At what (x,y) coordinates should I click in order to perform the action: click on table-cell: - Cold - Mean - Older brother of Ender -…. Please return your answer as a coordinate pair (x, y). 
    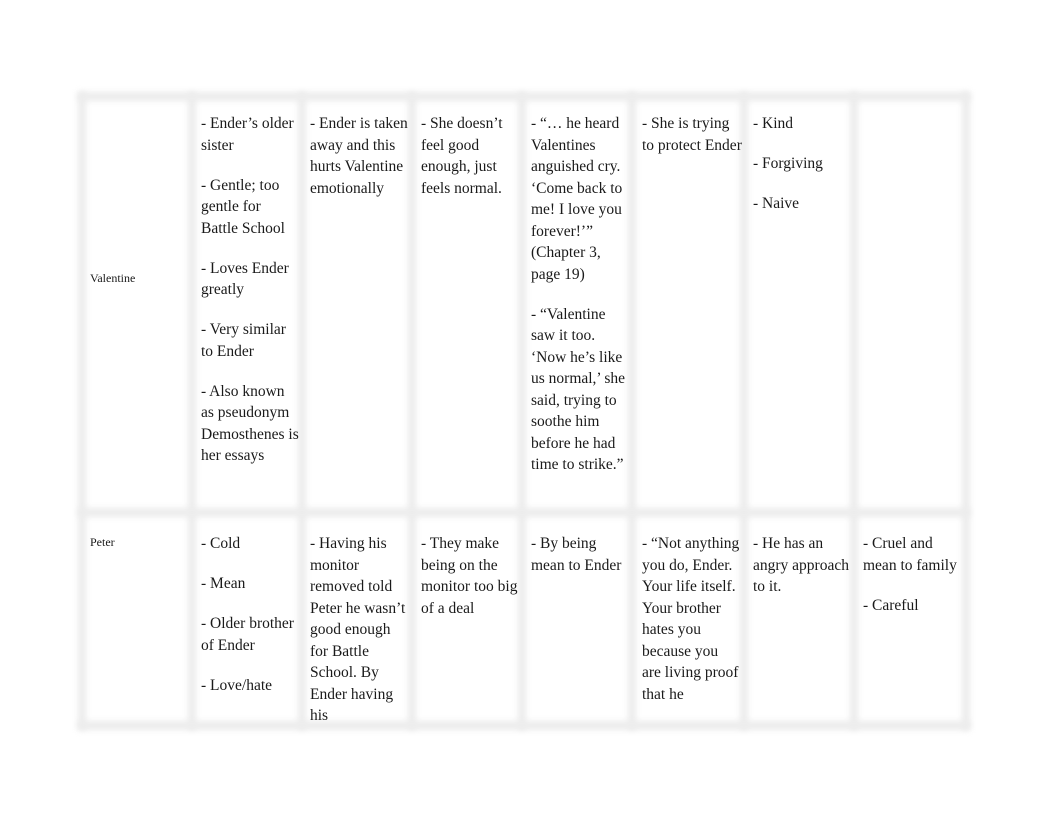
    Looking at the image, I should click on (251, 627).